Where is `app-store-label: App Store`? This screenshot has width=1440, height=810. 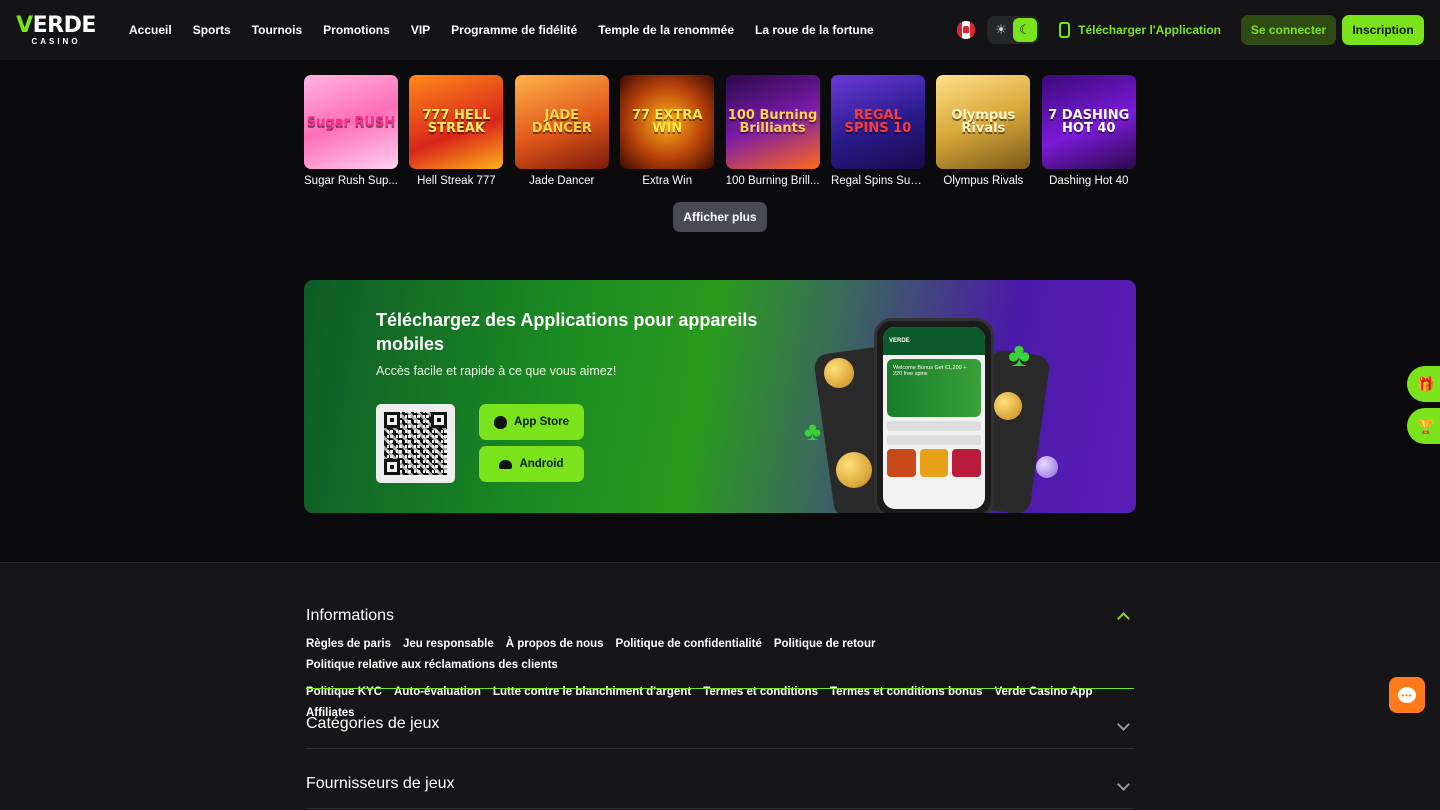 app-store-label: App Store is located at coordinates (541, 422).